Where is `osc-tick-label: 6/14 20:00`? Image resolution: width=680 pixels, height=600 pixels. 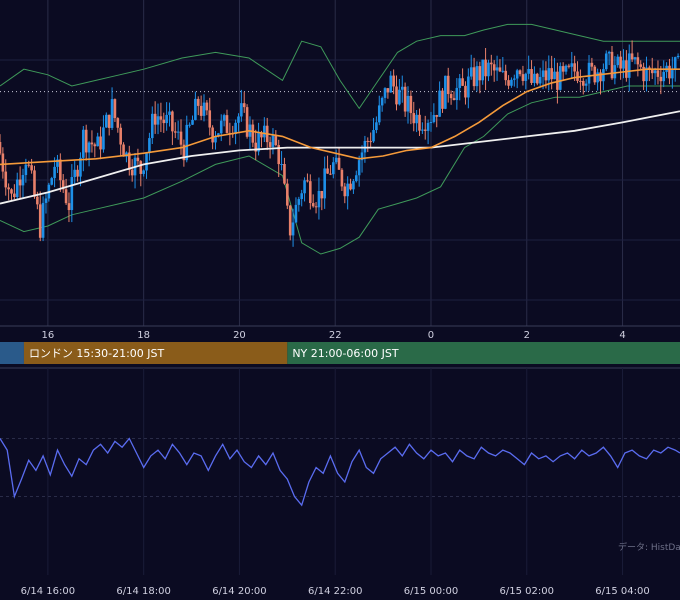
osc-tick-label: 6/14 20:00 is located at coordinates (239, 591).